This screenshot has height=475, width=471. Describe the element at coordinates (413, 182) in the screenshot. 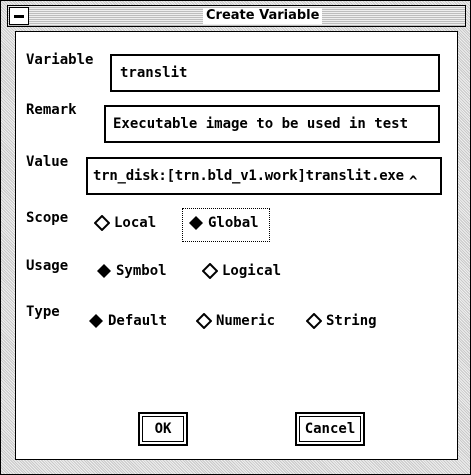

I see `text-caret: ^` at that location.